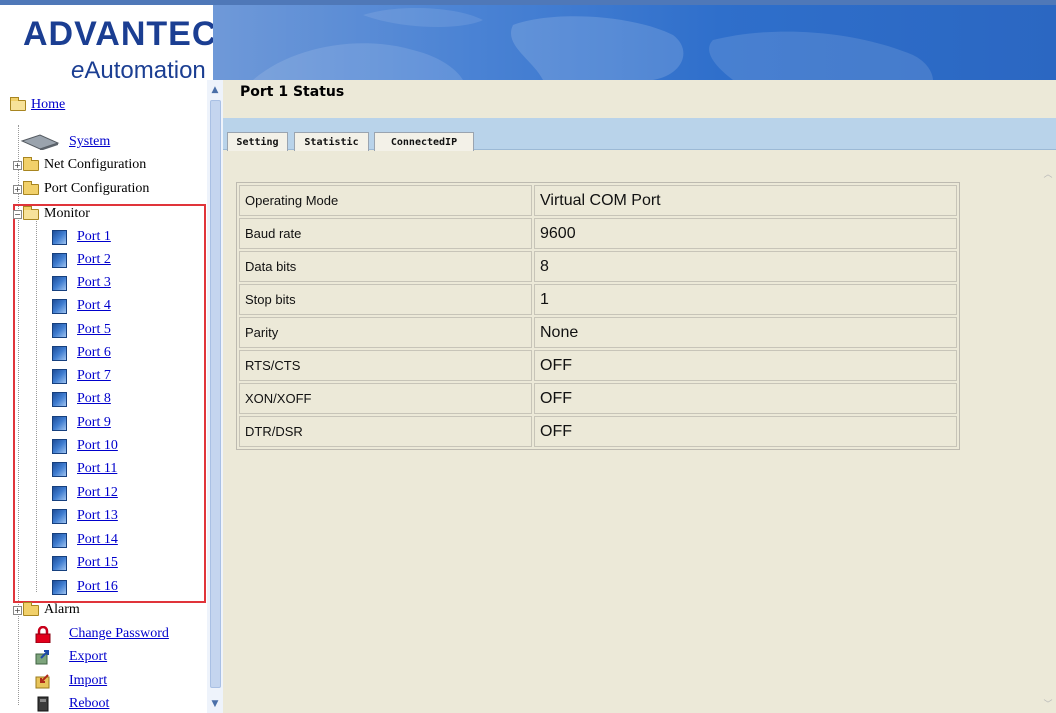 The height and width of the screenshot is (713, 1056). What do you see at coordinates (385, 365) in the screenshot?
I see `status-label: RTS/CTS` at bounding box center [385, 365].